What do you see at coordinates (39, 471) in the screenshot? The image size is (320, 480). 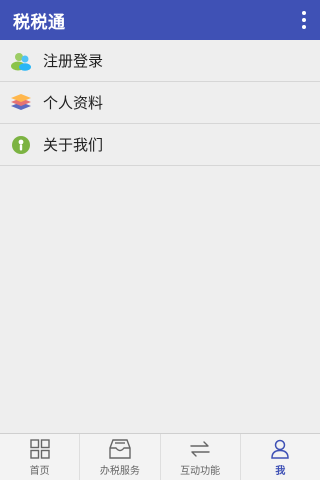 I see `nav-label: 首页` at bounding box center [39, 471].